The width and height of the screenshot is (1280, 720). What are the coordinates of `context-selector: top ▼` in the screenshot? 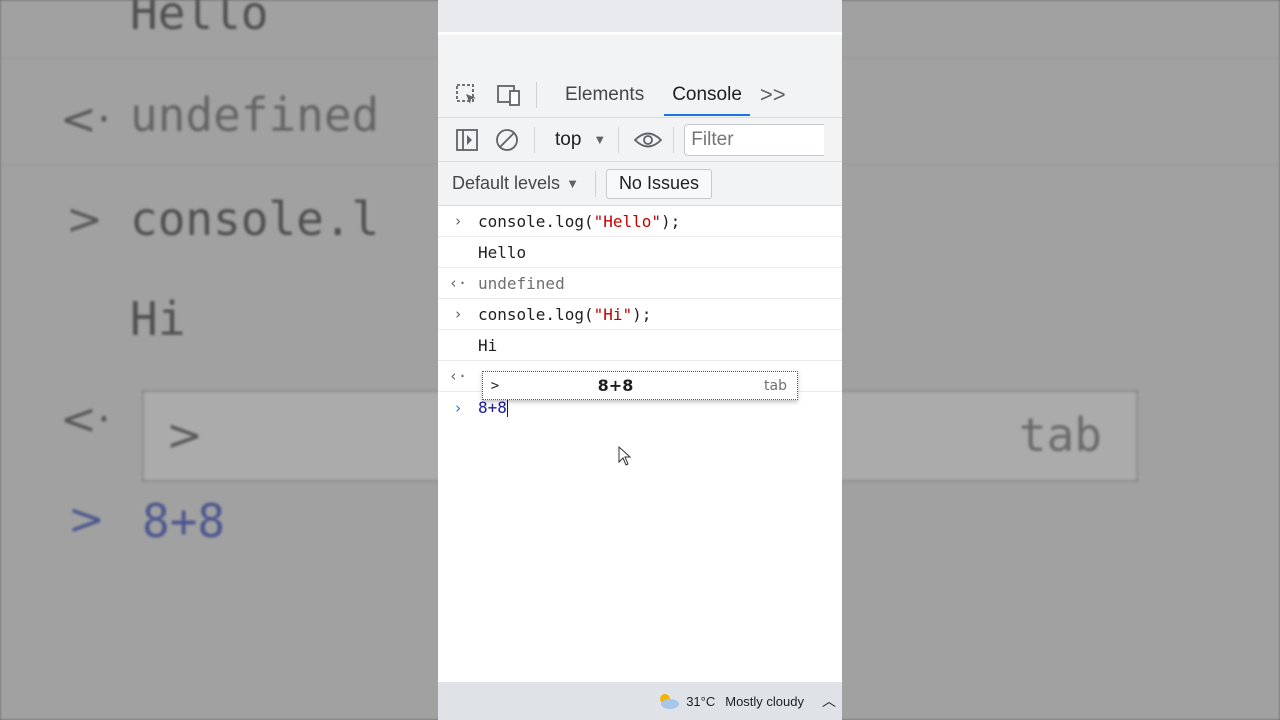 It's located at (580, 140).